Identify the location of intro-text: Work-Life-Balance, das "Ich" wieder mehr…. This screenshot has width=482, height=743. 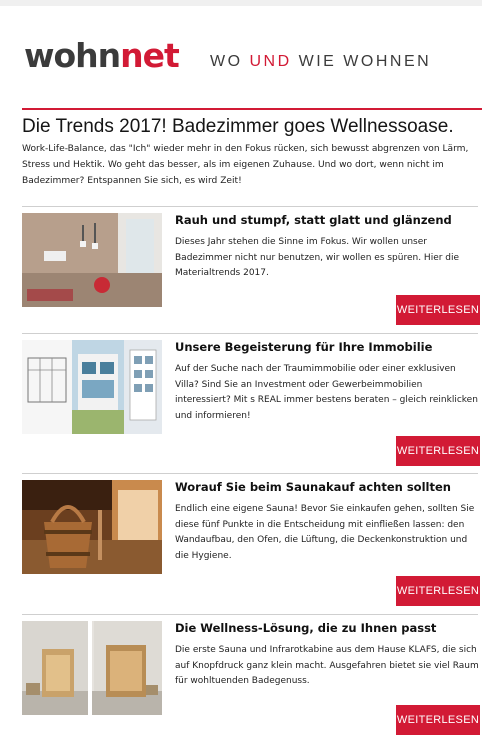
(245, 165).